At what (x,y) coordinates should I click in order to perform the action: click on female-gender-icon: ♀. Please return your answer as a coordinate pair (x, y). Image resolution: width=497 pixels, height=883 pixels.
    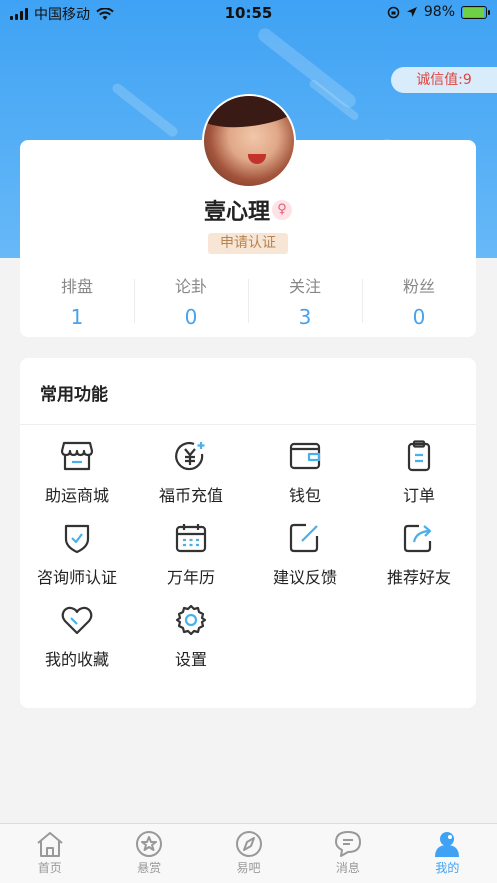
    Looking at the image, I should click on (282, 210).